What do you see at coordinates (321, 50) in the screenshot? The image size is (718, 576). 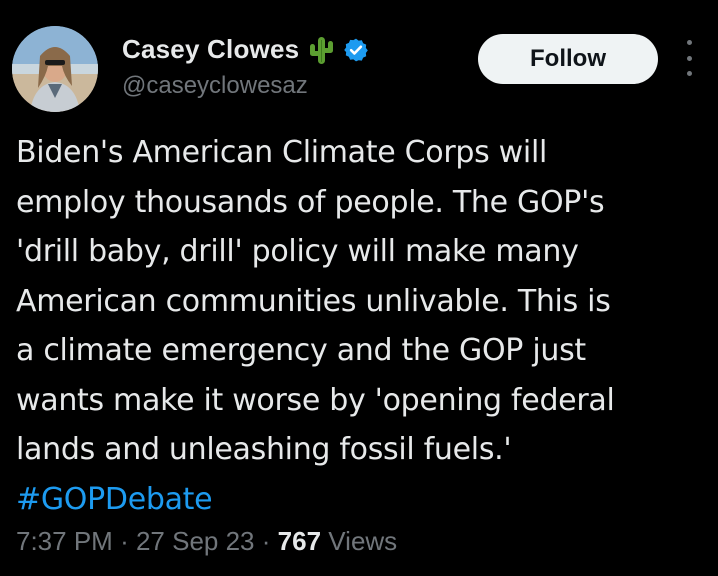 I see `cactus-icon` at bounding box center [321, 50].